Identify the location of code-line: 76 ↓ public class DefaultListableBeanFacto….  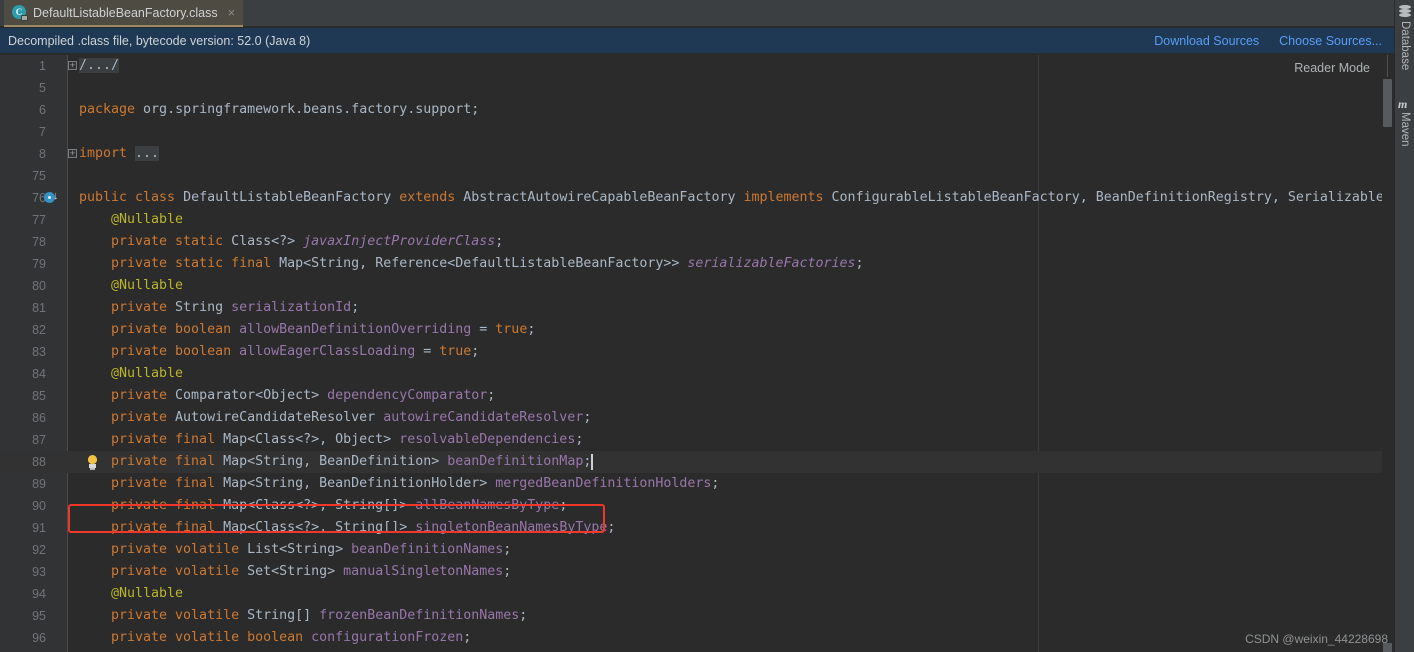
(697, 198).